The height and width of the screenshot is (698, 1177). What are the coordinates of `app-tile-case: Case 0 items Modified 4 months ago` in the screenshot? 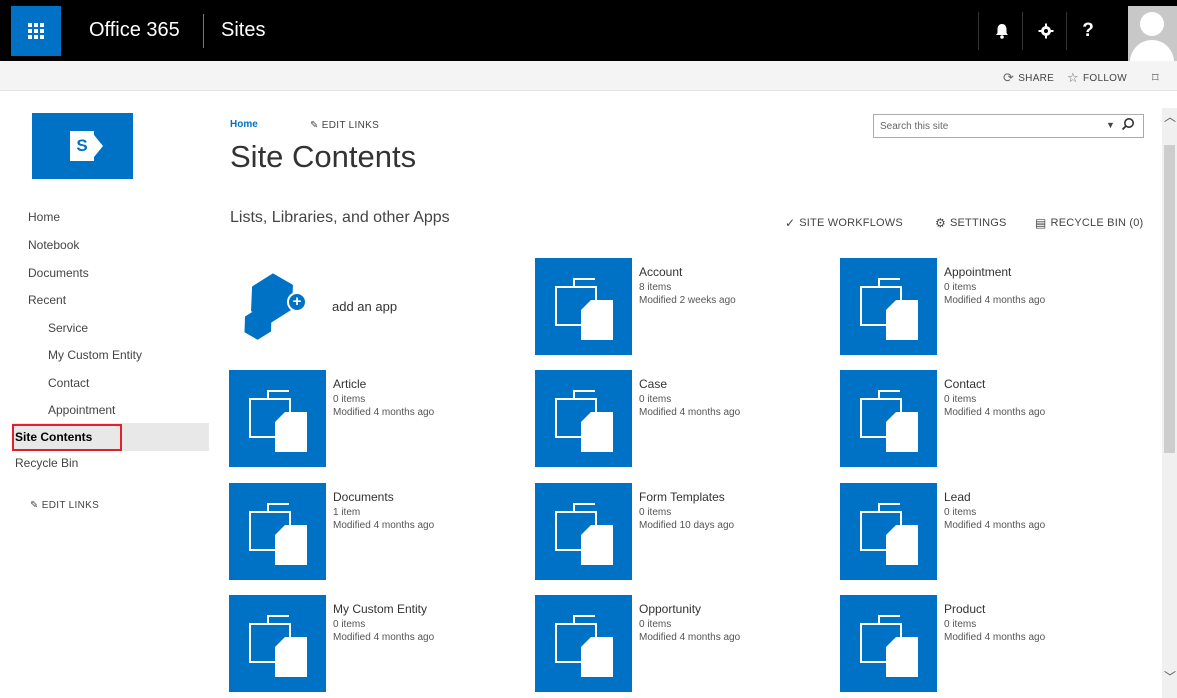 It's located at (685, 418).